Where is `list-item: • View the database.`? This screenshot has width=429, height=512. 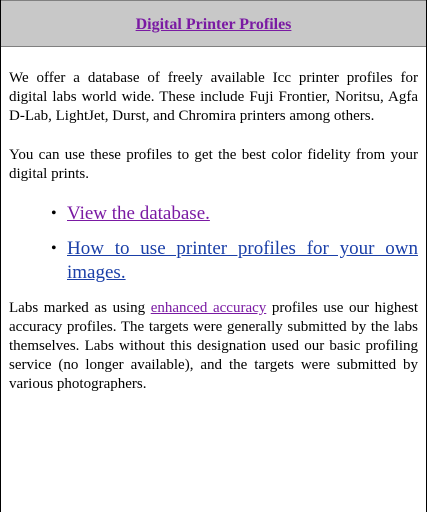 list-item: • View the database. is located at coordinates (234, 214).